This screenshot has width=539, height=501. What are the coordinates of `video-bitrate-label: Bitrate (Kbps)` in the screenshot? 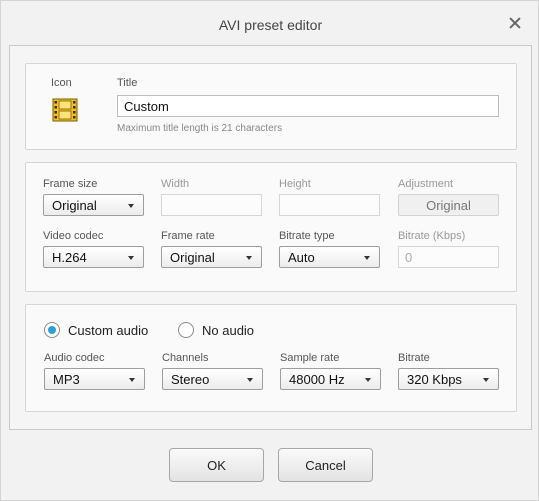 It's located at (432, 236).